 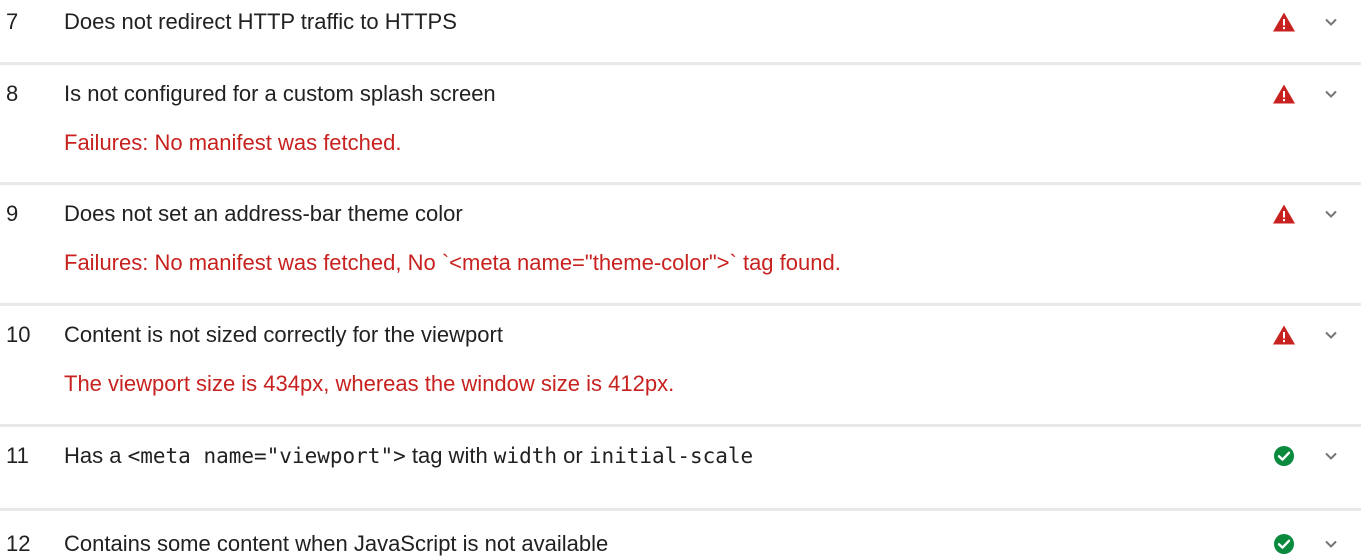 What do you see at coordinates (260, 21) in the screenshot?
I see `audit-title: Does not redirect HTTP traffic to HTTPS` at bounding box center [260, 21].